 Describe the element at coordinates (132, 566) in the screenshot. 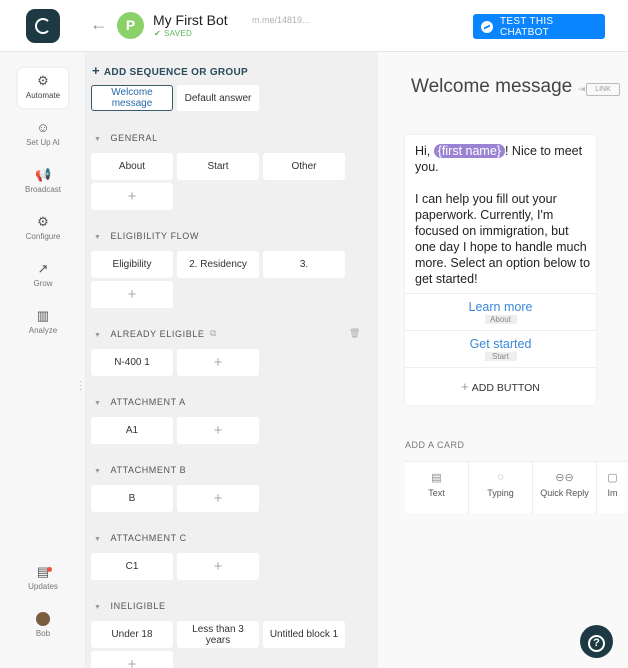

I see `block-c1: C1` at that location.